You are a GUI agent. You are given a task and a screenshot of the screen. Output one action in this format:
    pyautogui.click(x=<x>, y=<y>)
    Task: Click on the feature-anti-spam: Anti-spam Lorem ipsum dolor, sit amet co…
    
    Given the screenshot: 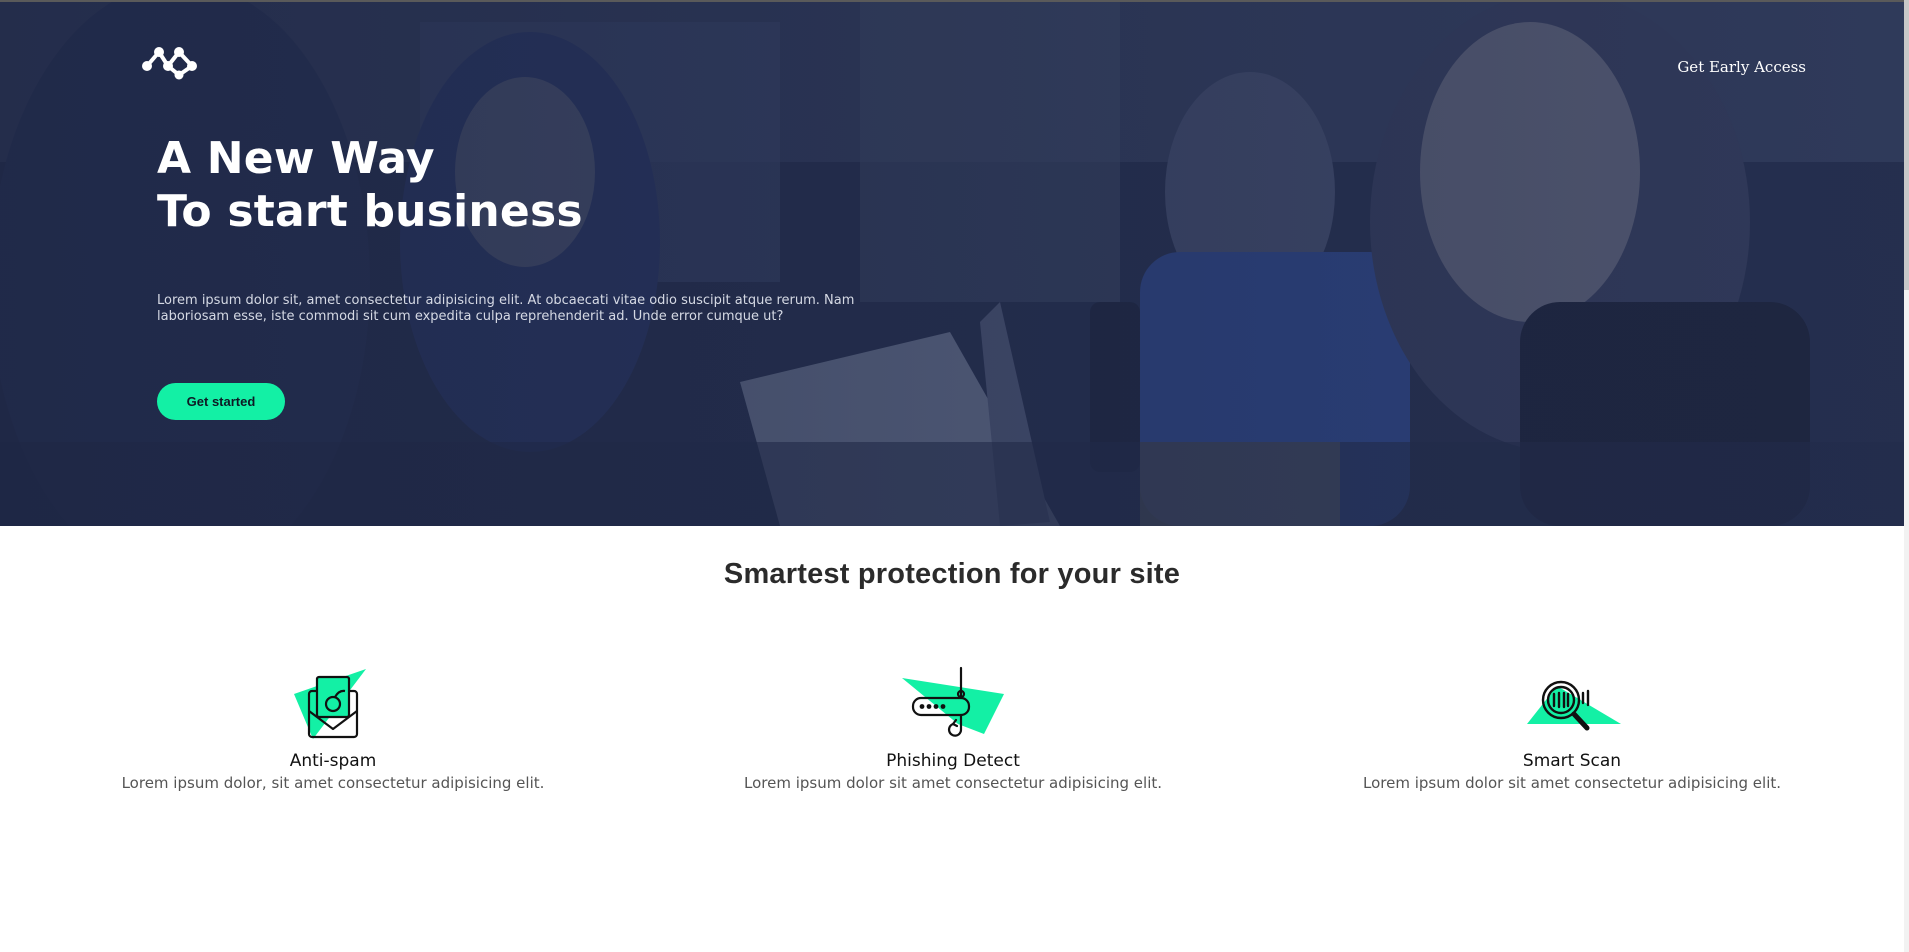 What is the action you would take?
    pyautogui.click(x=333, y=728)
    